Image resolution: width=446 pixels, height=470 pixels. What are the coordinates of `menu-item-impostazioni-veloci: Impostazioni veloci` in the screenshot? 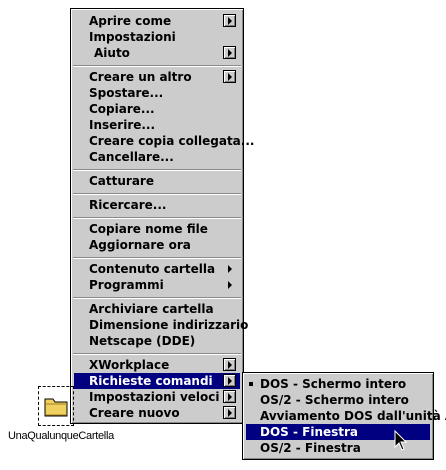 It's located at (157, 397).